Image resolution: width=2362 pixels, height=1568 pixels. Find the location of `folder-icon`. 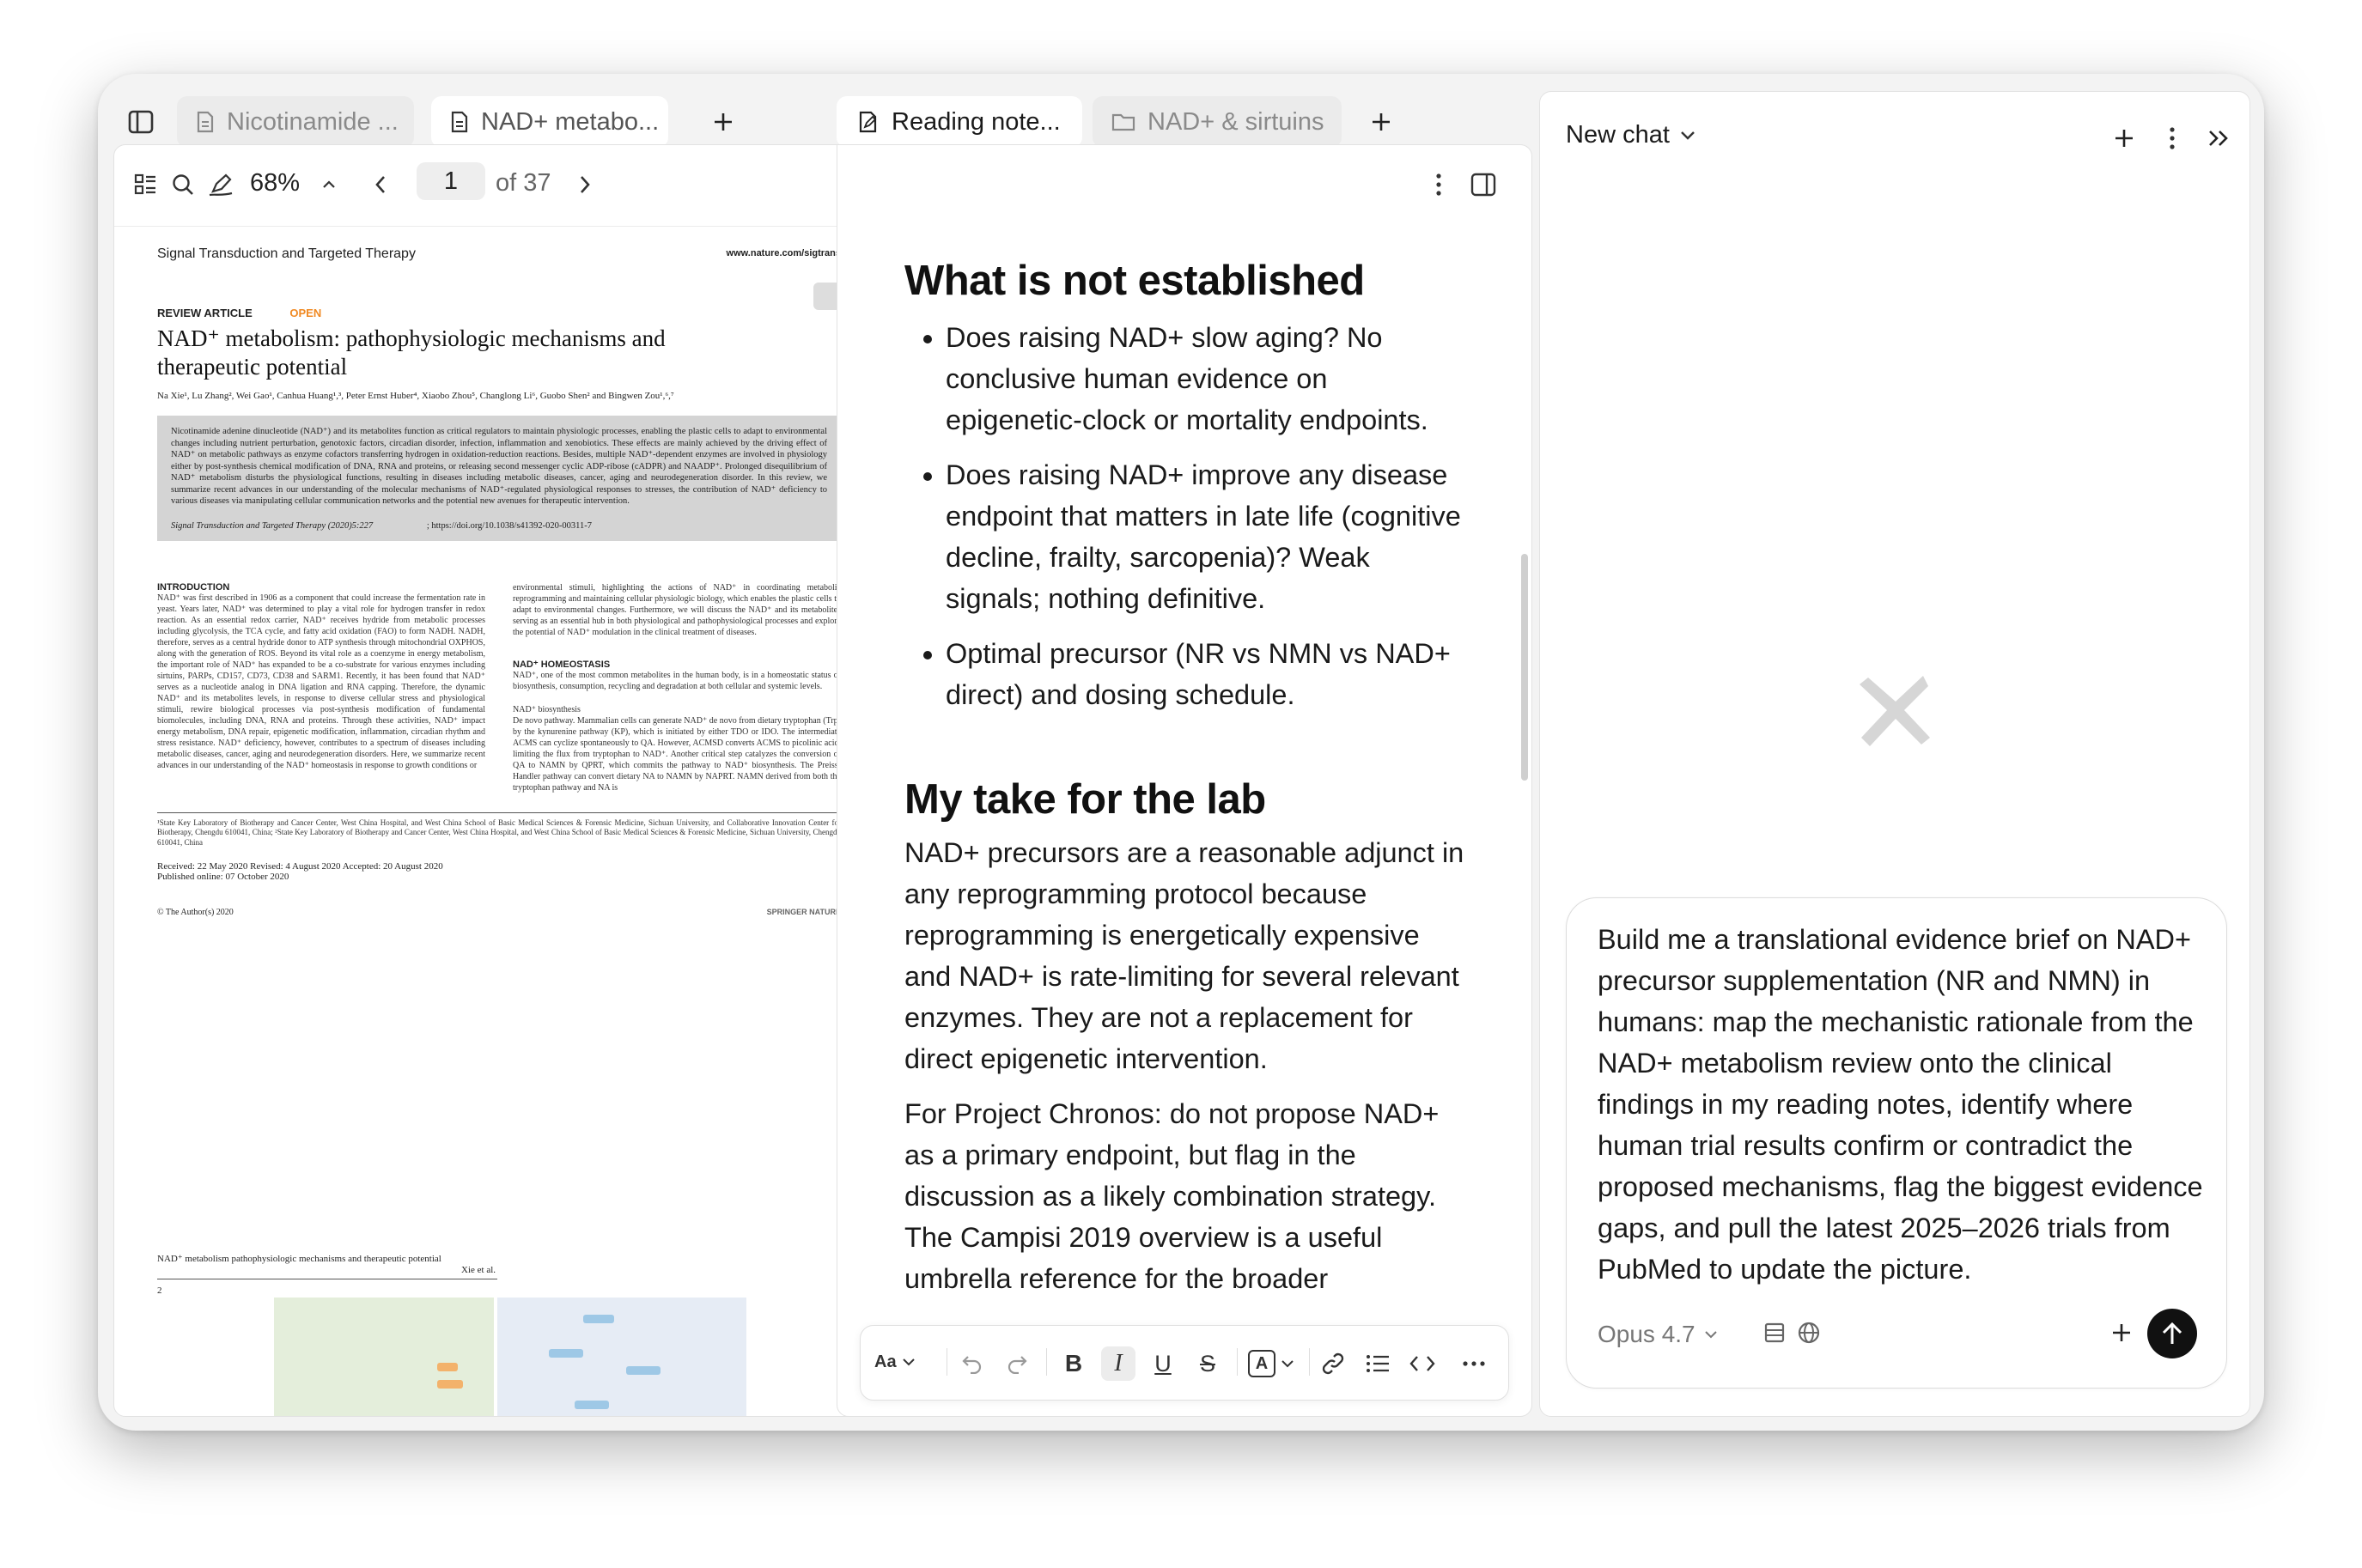

folder-icon is located at coordinates (1123, 122).